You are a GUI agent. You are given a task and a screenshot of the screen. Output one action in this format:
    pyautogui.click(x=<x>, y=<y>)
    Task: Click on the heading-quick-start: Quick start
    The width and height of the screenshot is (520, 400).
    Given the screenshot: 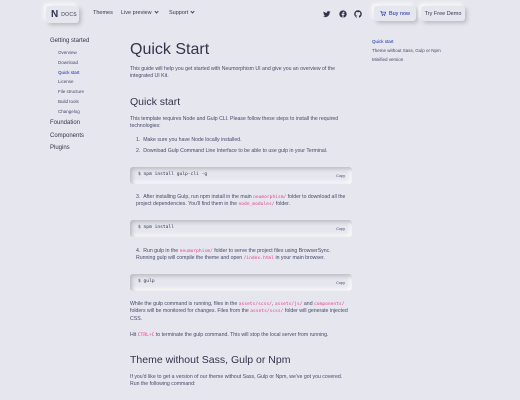 What is the action you would take?
    pyautogui.click(x=155, y=102)
    